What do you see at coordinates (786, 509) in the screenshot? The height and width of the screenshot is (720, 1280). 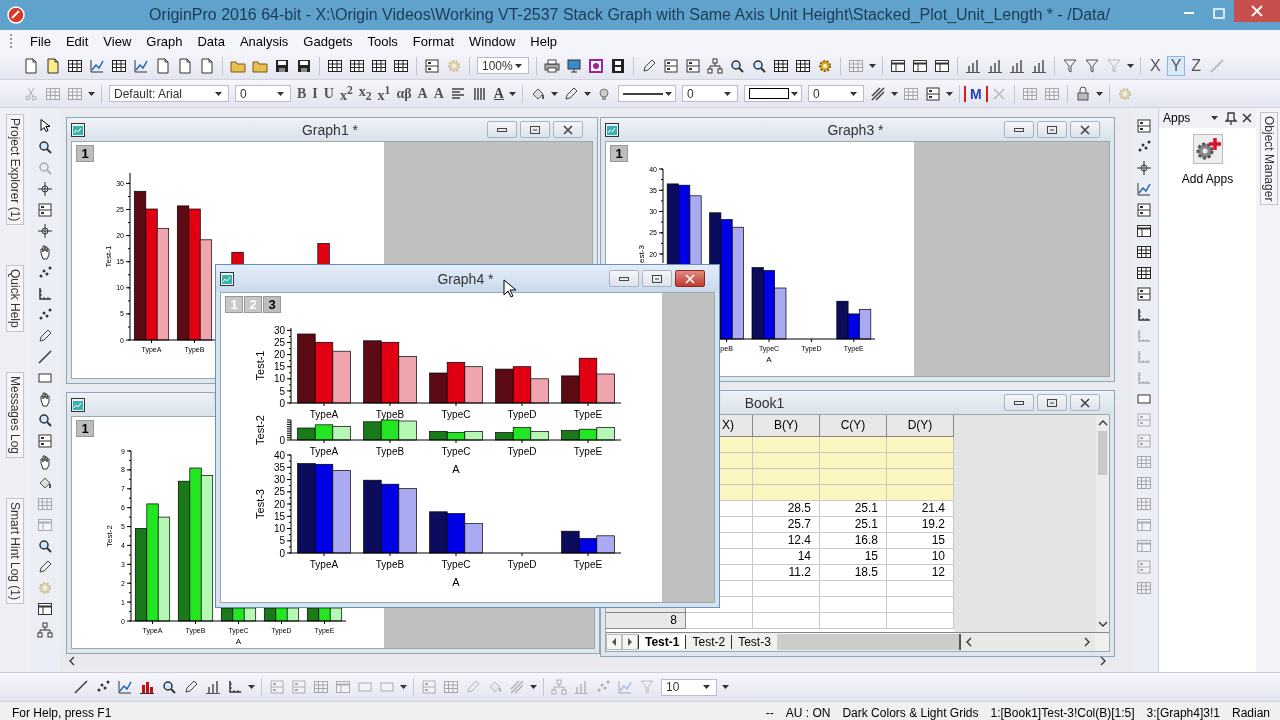 I see `table-cell: 28.5` at bounding box center [786, 509].